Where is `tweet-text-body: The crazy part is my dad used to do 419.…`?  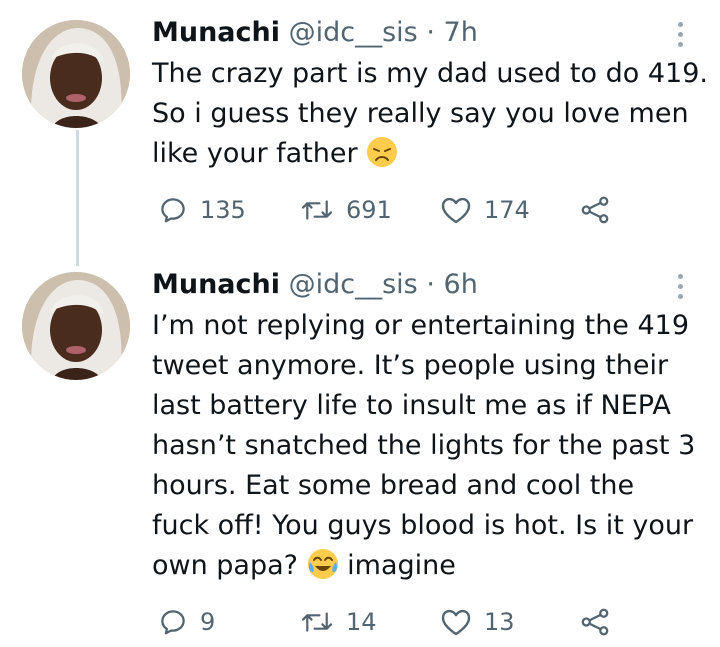 tweet-text-body: The crazy part is my dad used to do 419.… is located at coordinates (430, 113).